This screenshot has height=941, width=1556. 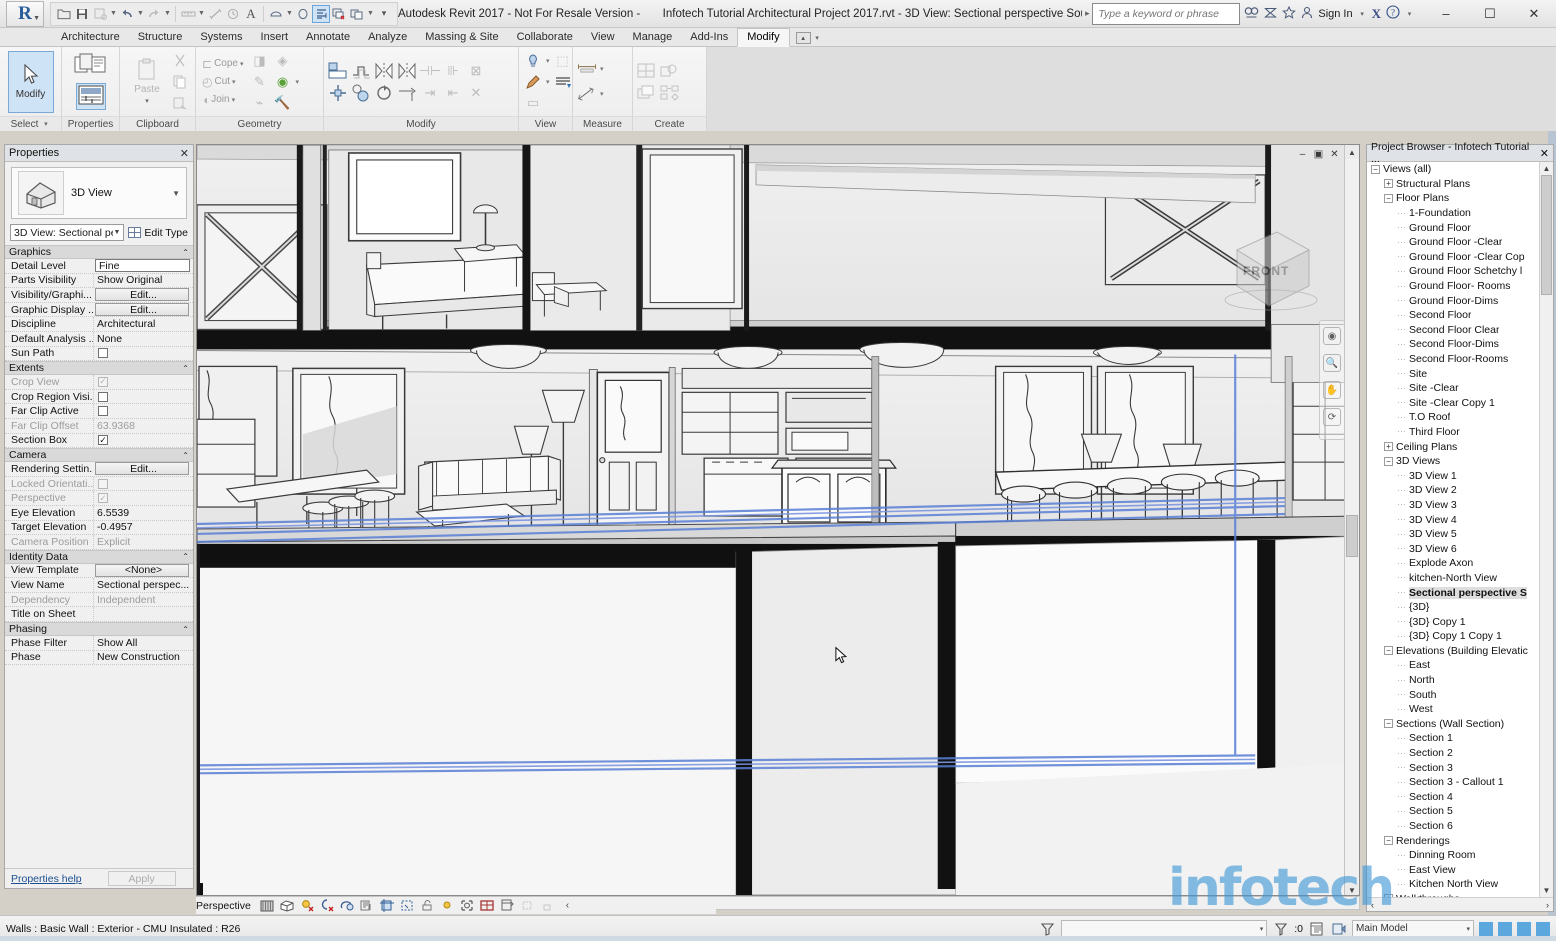 What do you see at coordinates (221, 37) in the screenshot?
I see `tab-systems: Systems` at bounding box center [221, 37].